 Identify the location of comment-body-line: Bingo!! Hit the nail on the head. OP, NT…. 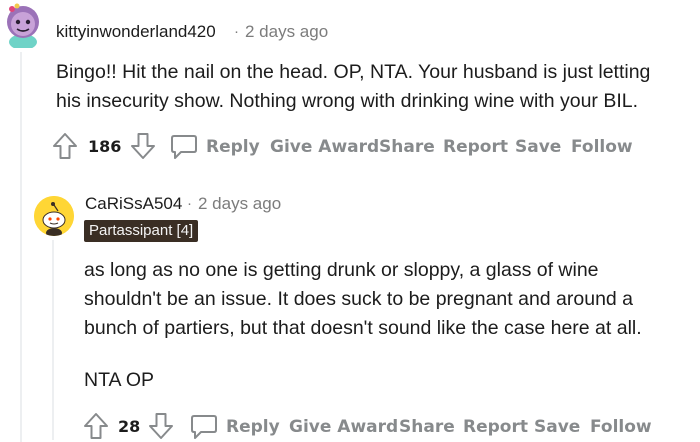
(353, 72).